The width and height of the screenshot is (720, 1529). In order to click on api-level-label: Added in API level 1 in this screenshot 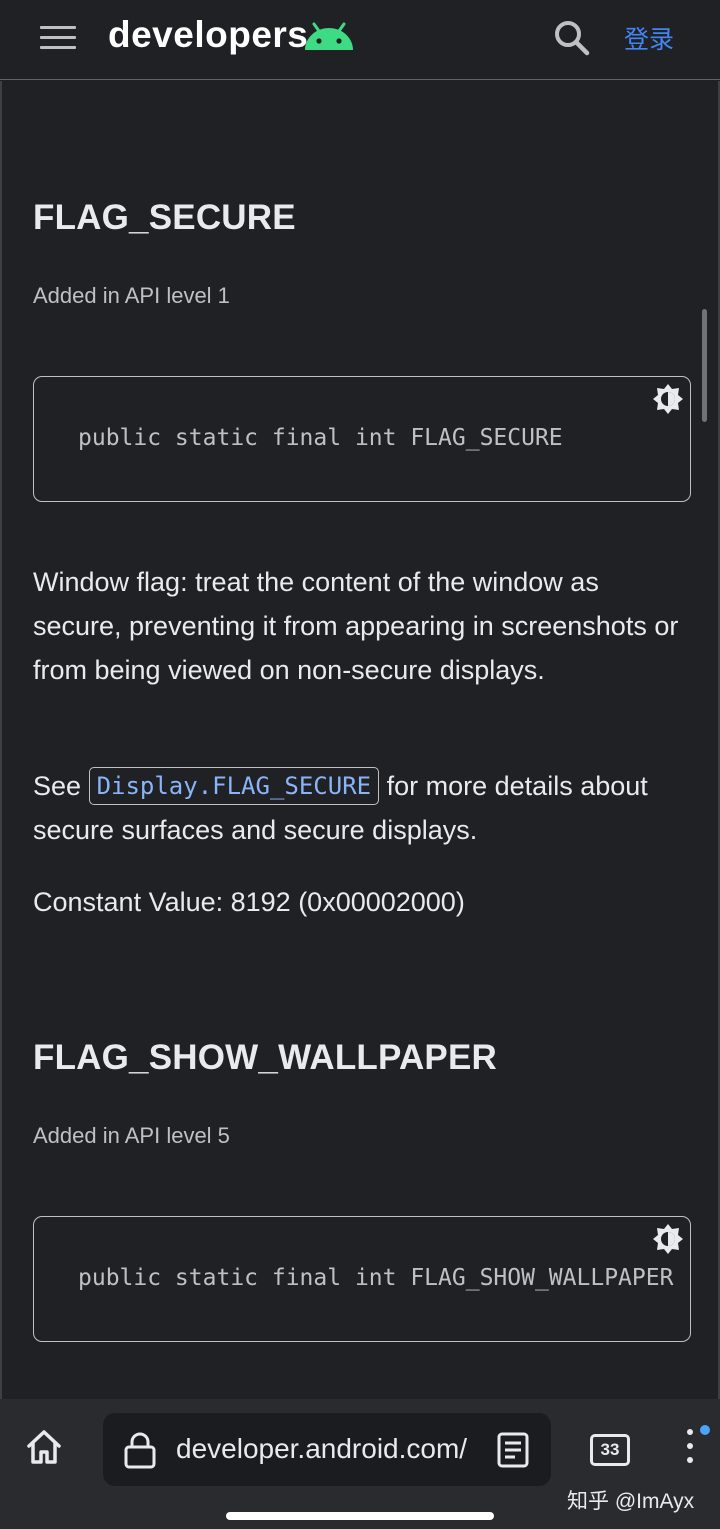, I will do `click(131, 295)`.